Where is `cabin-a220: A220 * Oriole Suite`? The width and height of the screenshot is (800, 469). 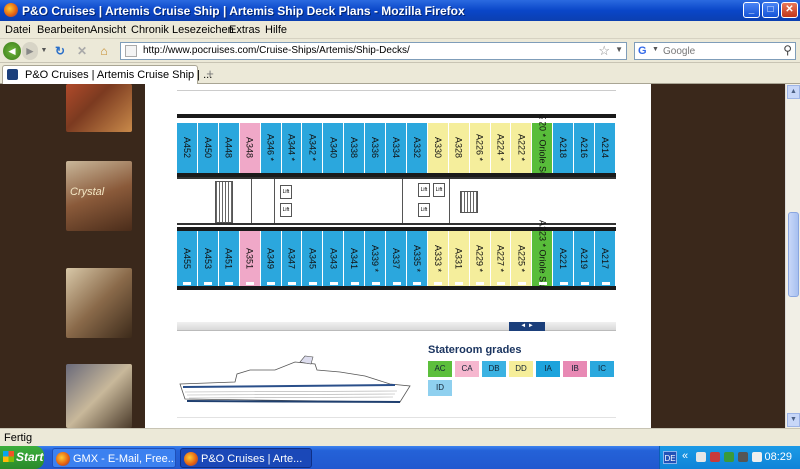 cabin-a220: A220 * Oriole Suite is located at coordinates (543, 150).